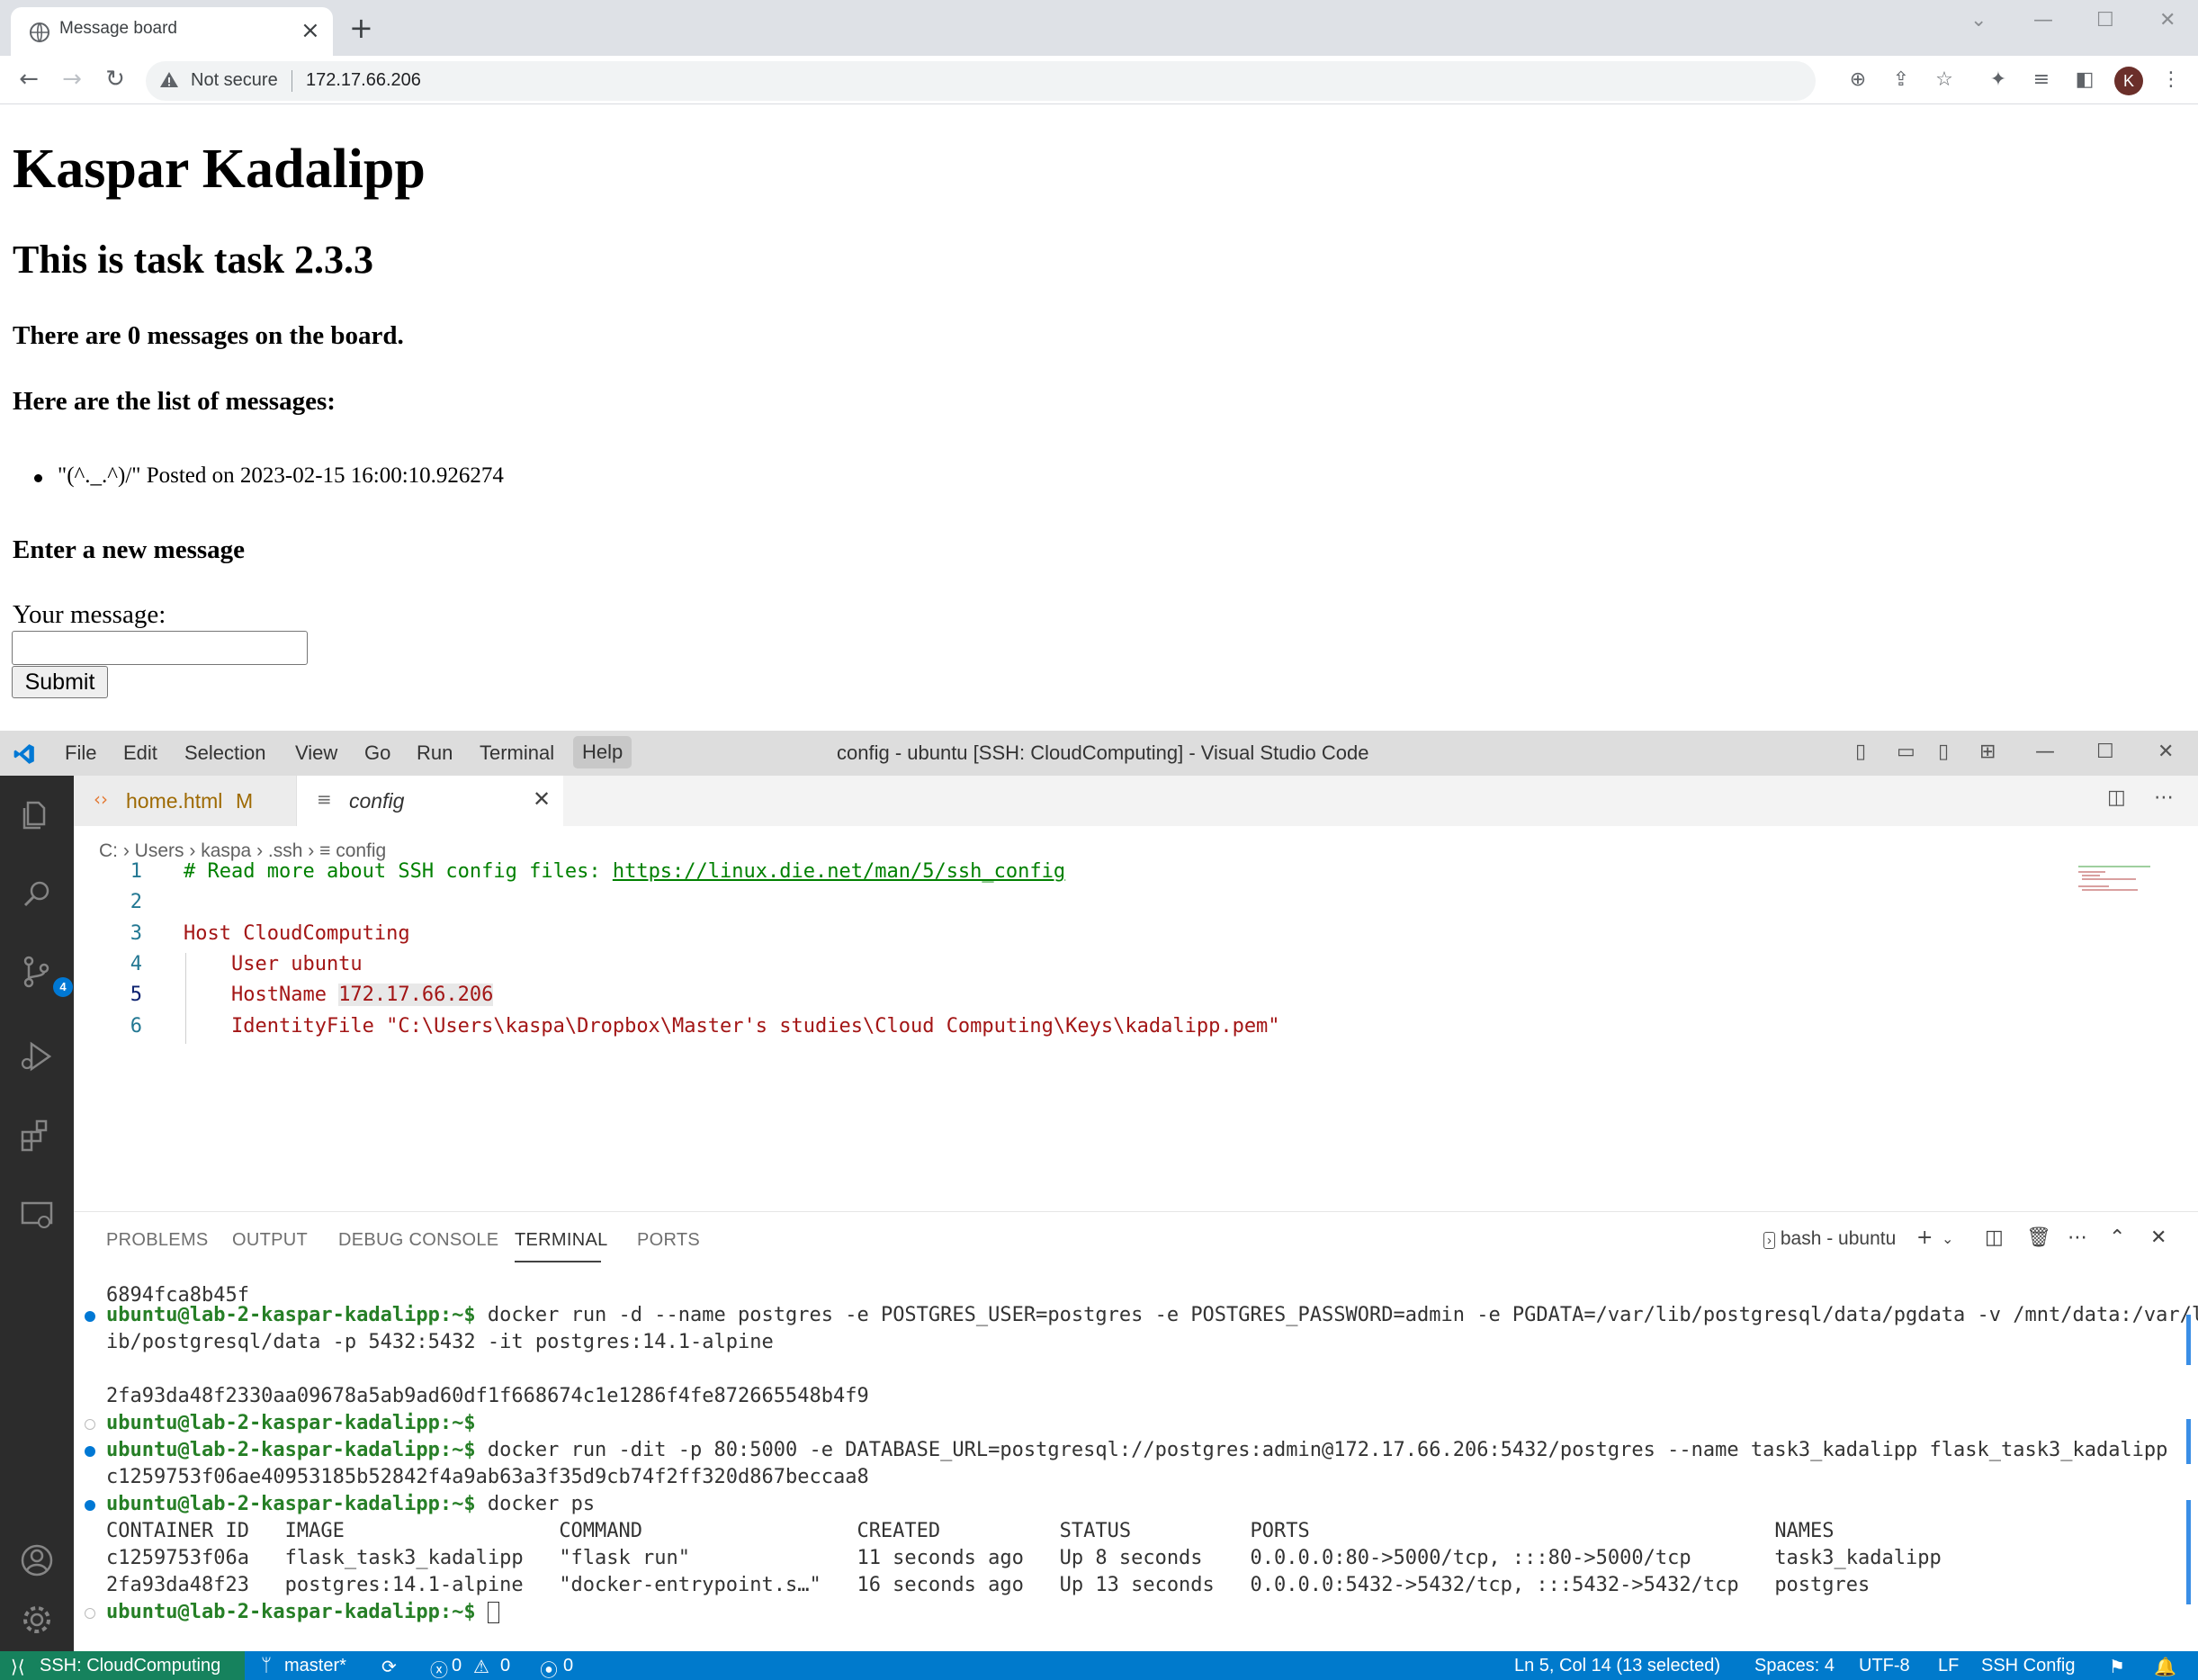 The height and width of the screenshot is (1680, 2198). What do you see at coordinates (505, 1666) in the screenshot?
I see `warning-count: 0` at bounding box center [505, 1666].